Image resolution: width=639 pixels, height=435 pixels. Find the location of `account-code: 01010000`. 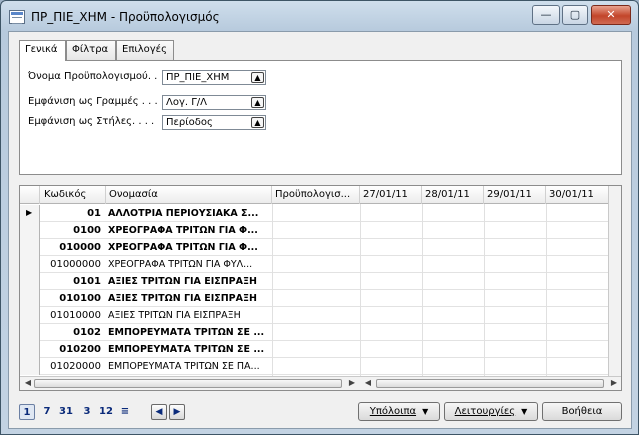

account-code: 01010000 is located at coordinates (71, 315).